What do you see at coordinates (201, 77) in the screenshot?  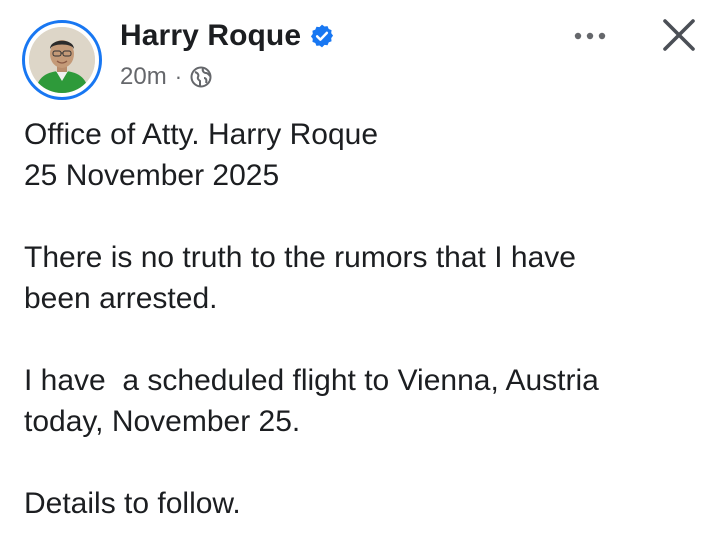 I see `globe-icon` at bounding box center [201, 77].